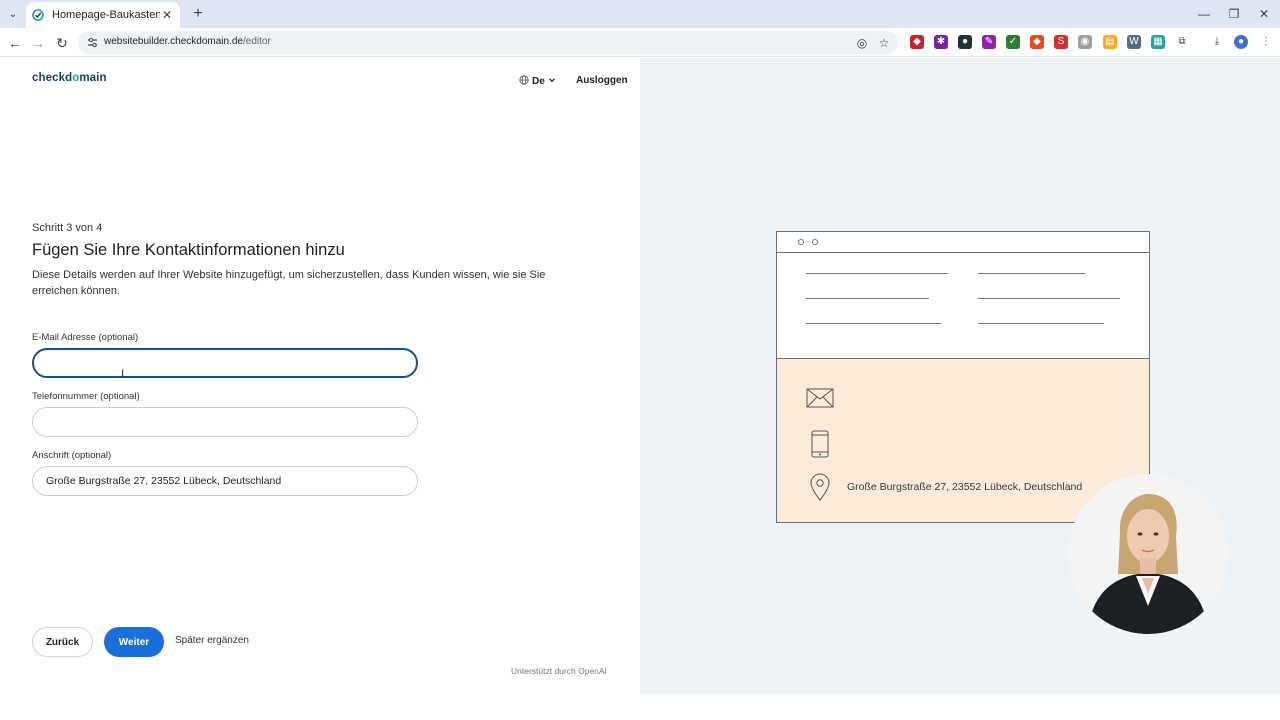 The width and height of the screenshot is (1280, 720). I want to click on email-label: E-Mail Adresse (optional), so click(85, 337).